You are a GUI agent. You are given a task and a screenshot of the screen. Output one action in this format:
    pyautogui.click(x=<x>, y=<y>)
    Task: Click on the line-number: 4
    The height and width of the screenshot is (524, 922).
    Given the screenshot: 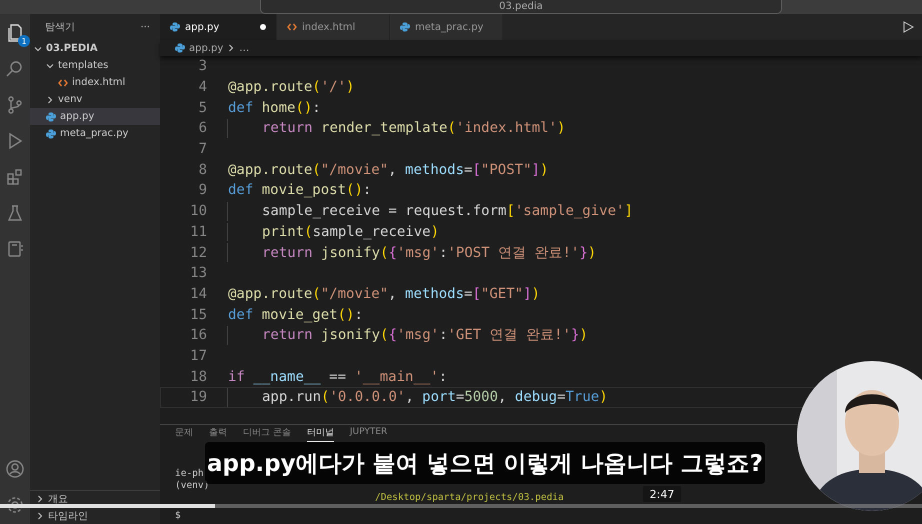 What is the action you would take?
    pyautogui.click(x=203, y=87)
    